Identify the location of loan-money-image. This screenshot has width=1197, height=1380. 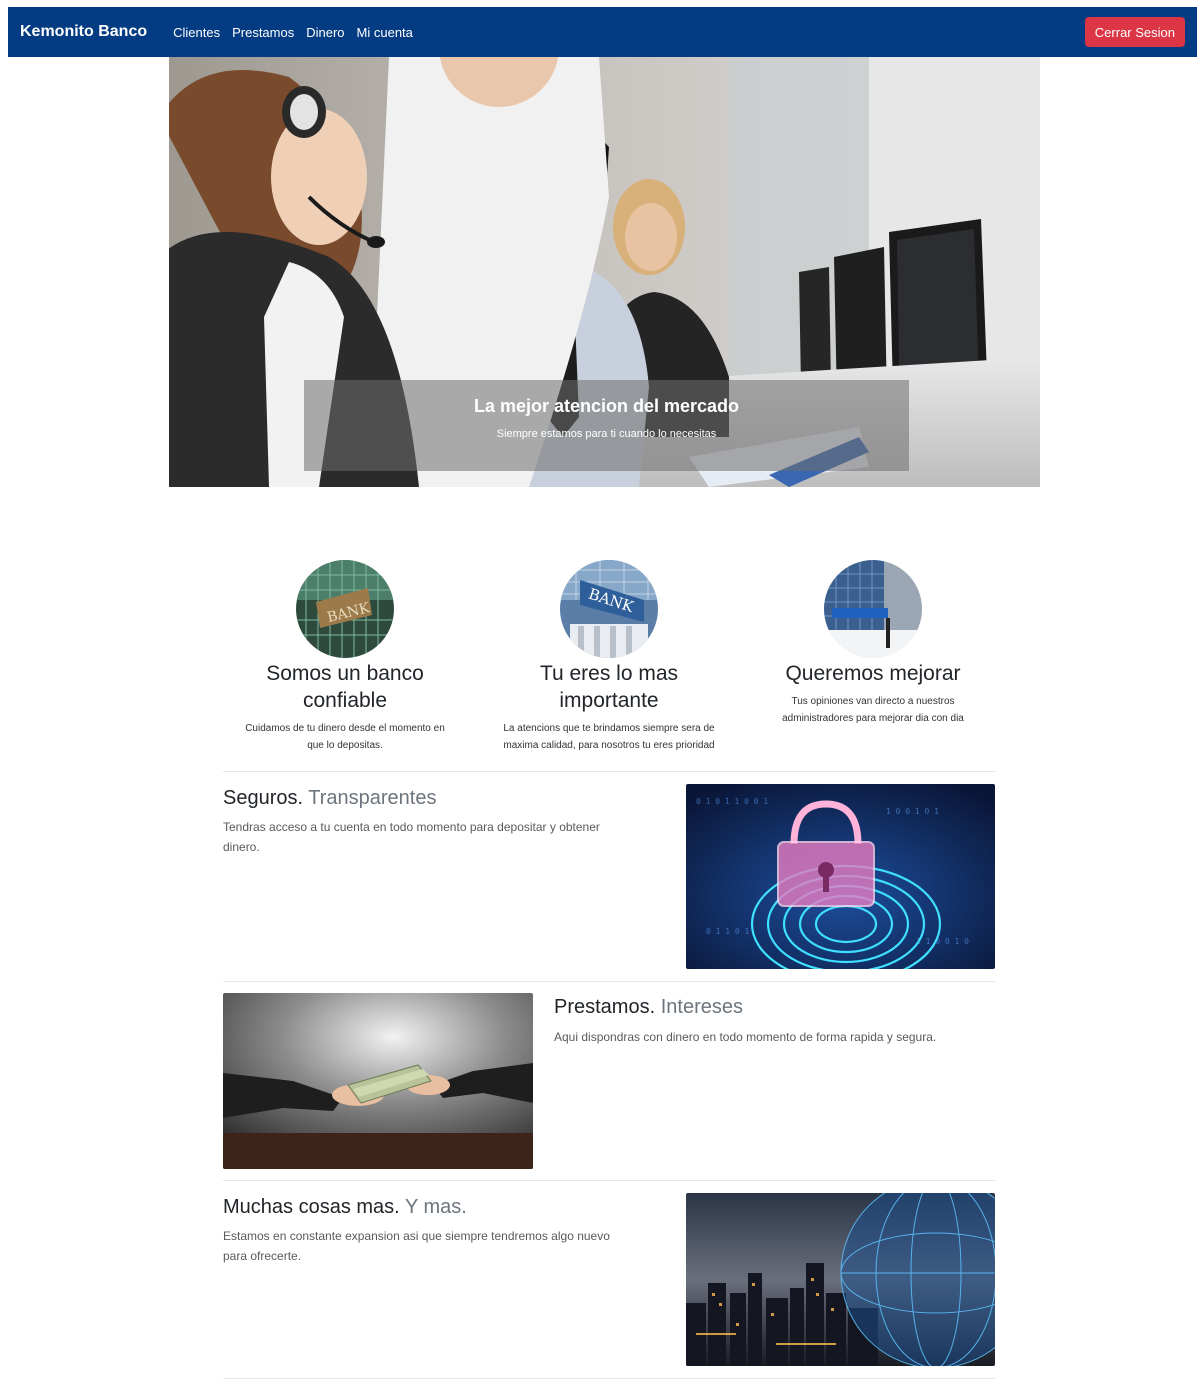
(378, 1081).